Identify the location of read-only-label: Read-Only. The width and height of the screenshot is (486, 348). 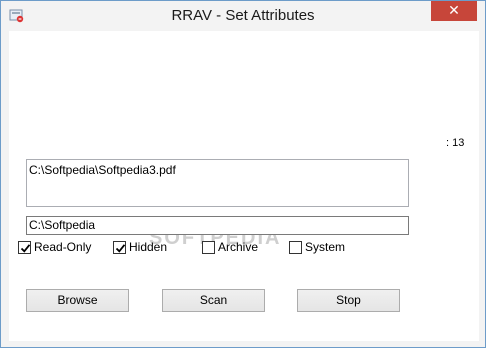
(63, 247).